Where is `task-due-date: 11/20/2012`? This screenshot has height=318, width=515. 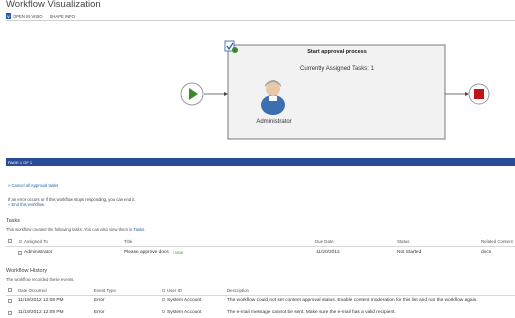
task-due-date: 11/20/2012 is located at coordinates (328, 252).